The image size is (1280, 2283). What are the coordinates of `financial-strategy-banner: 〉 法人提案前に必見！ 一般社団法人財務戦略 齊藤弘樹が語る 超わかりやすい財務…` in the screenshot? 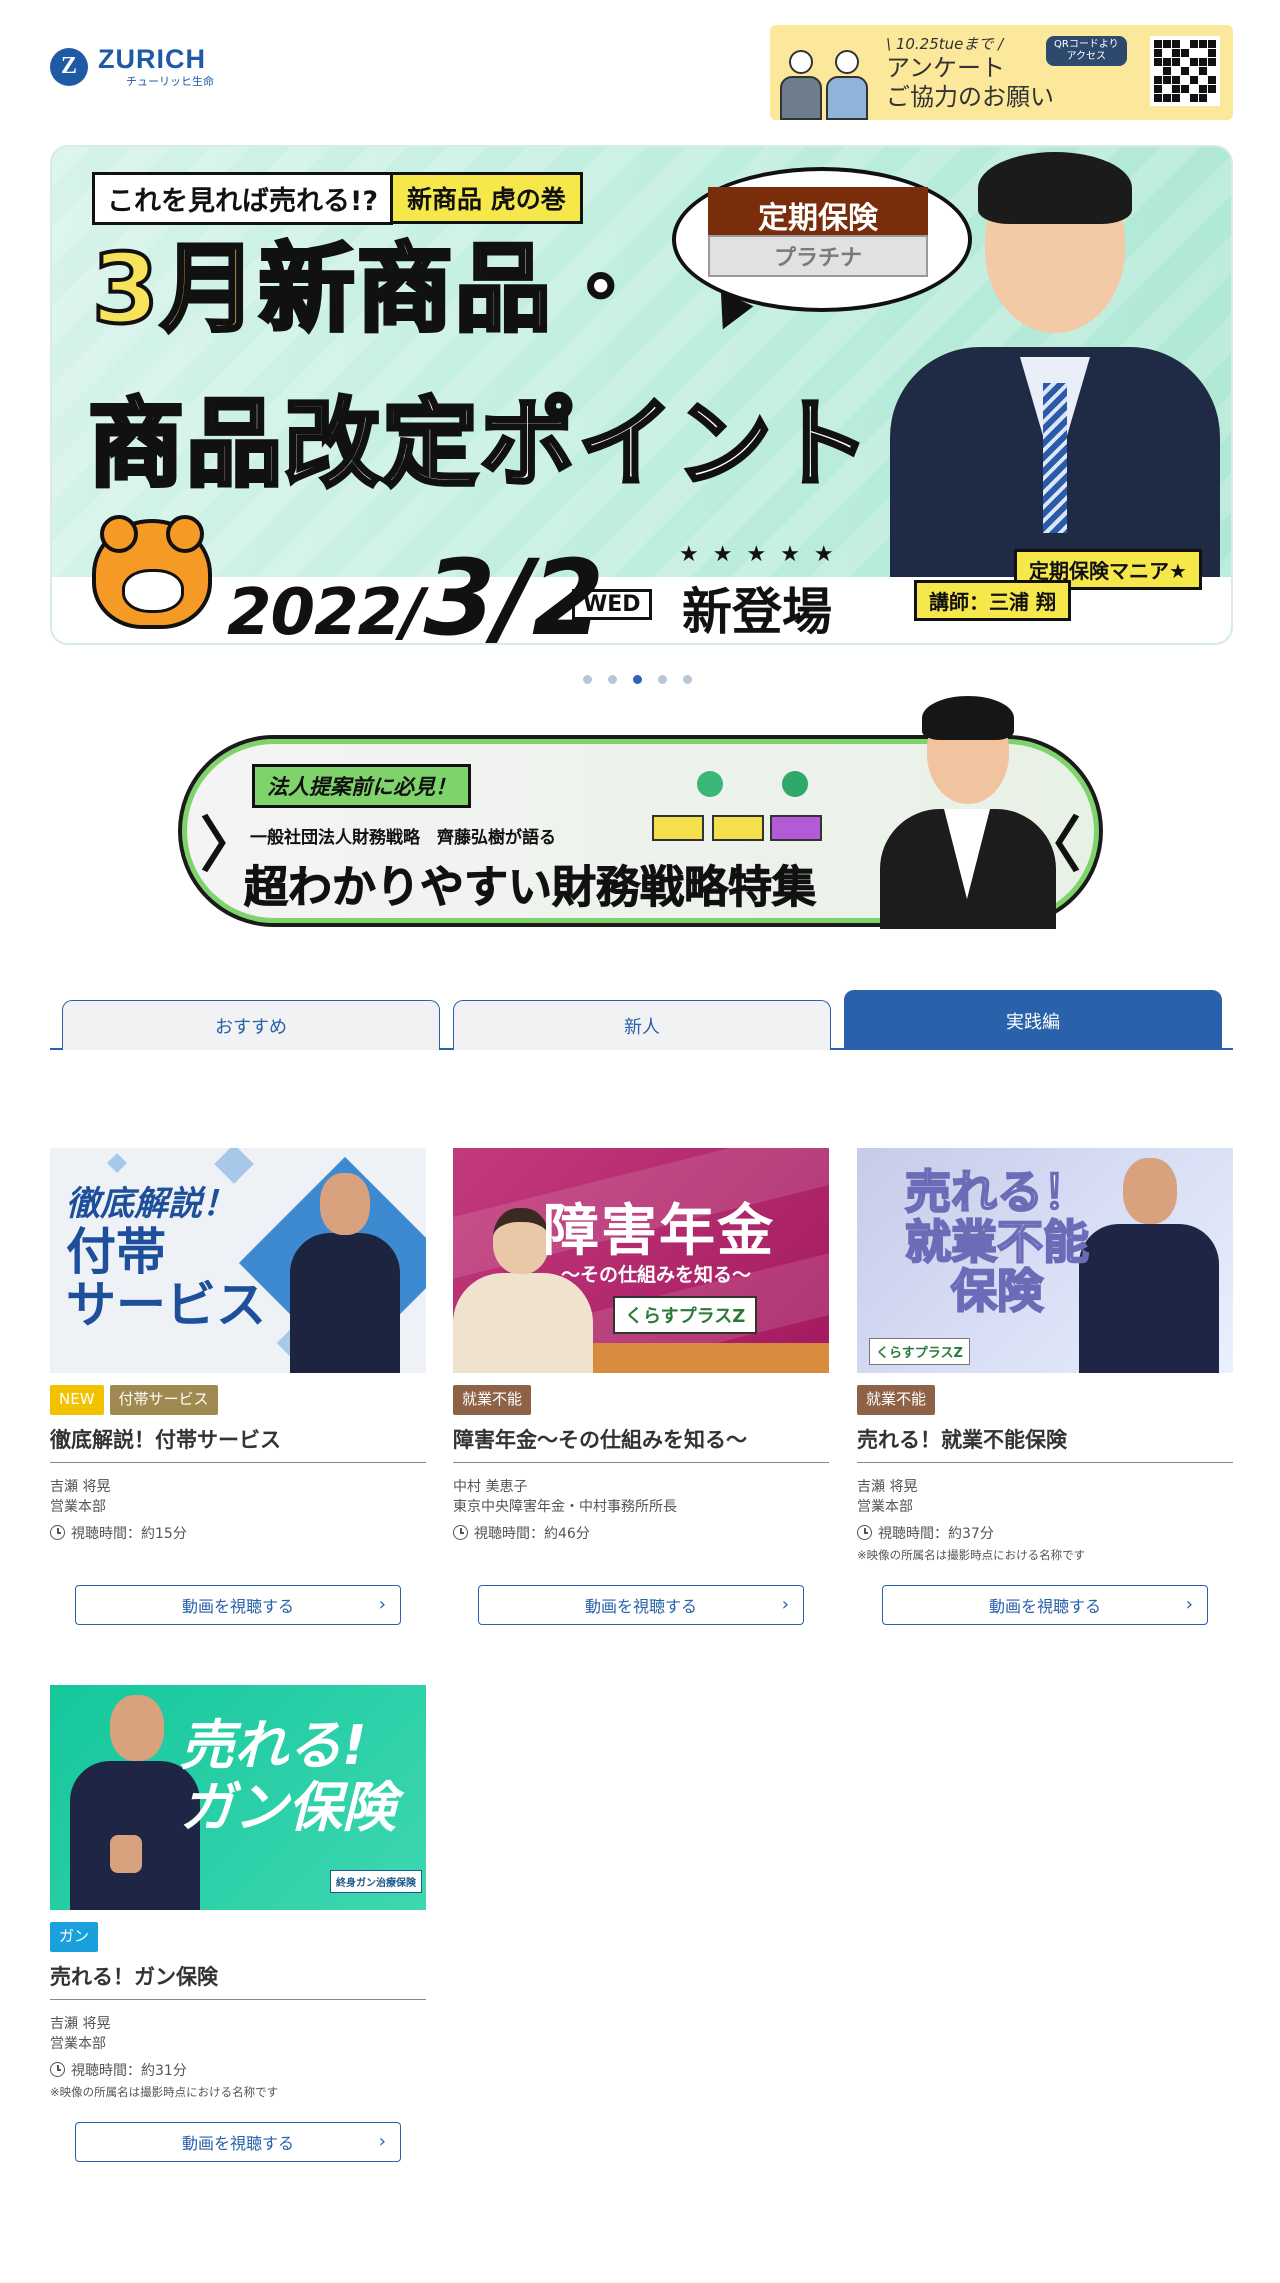 It's located at (640, 812).